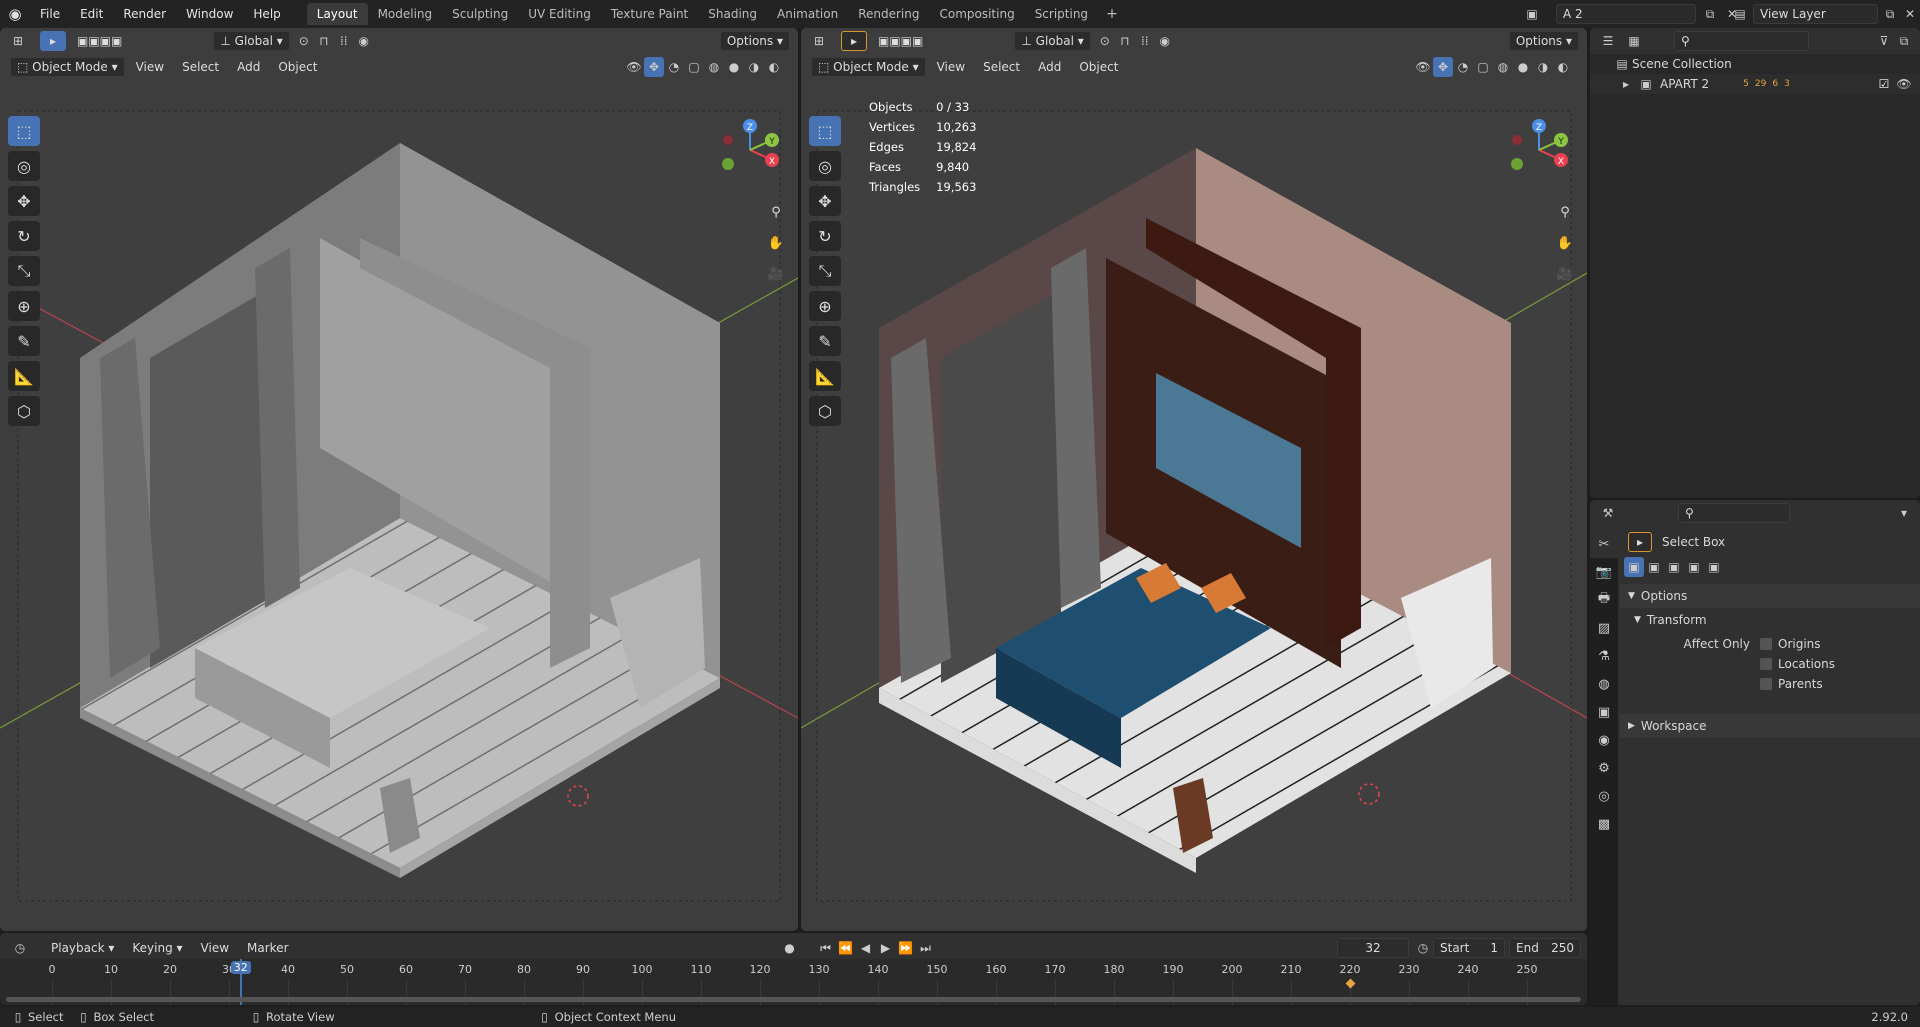 This screenshot has height=1027, width=1920. I want to click on mode-difference-icon: ▣, so click(1694, 567).